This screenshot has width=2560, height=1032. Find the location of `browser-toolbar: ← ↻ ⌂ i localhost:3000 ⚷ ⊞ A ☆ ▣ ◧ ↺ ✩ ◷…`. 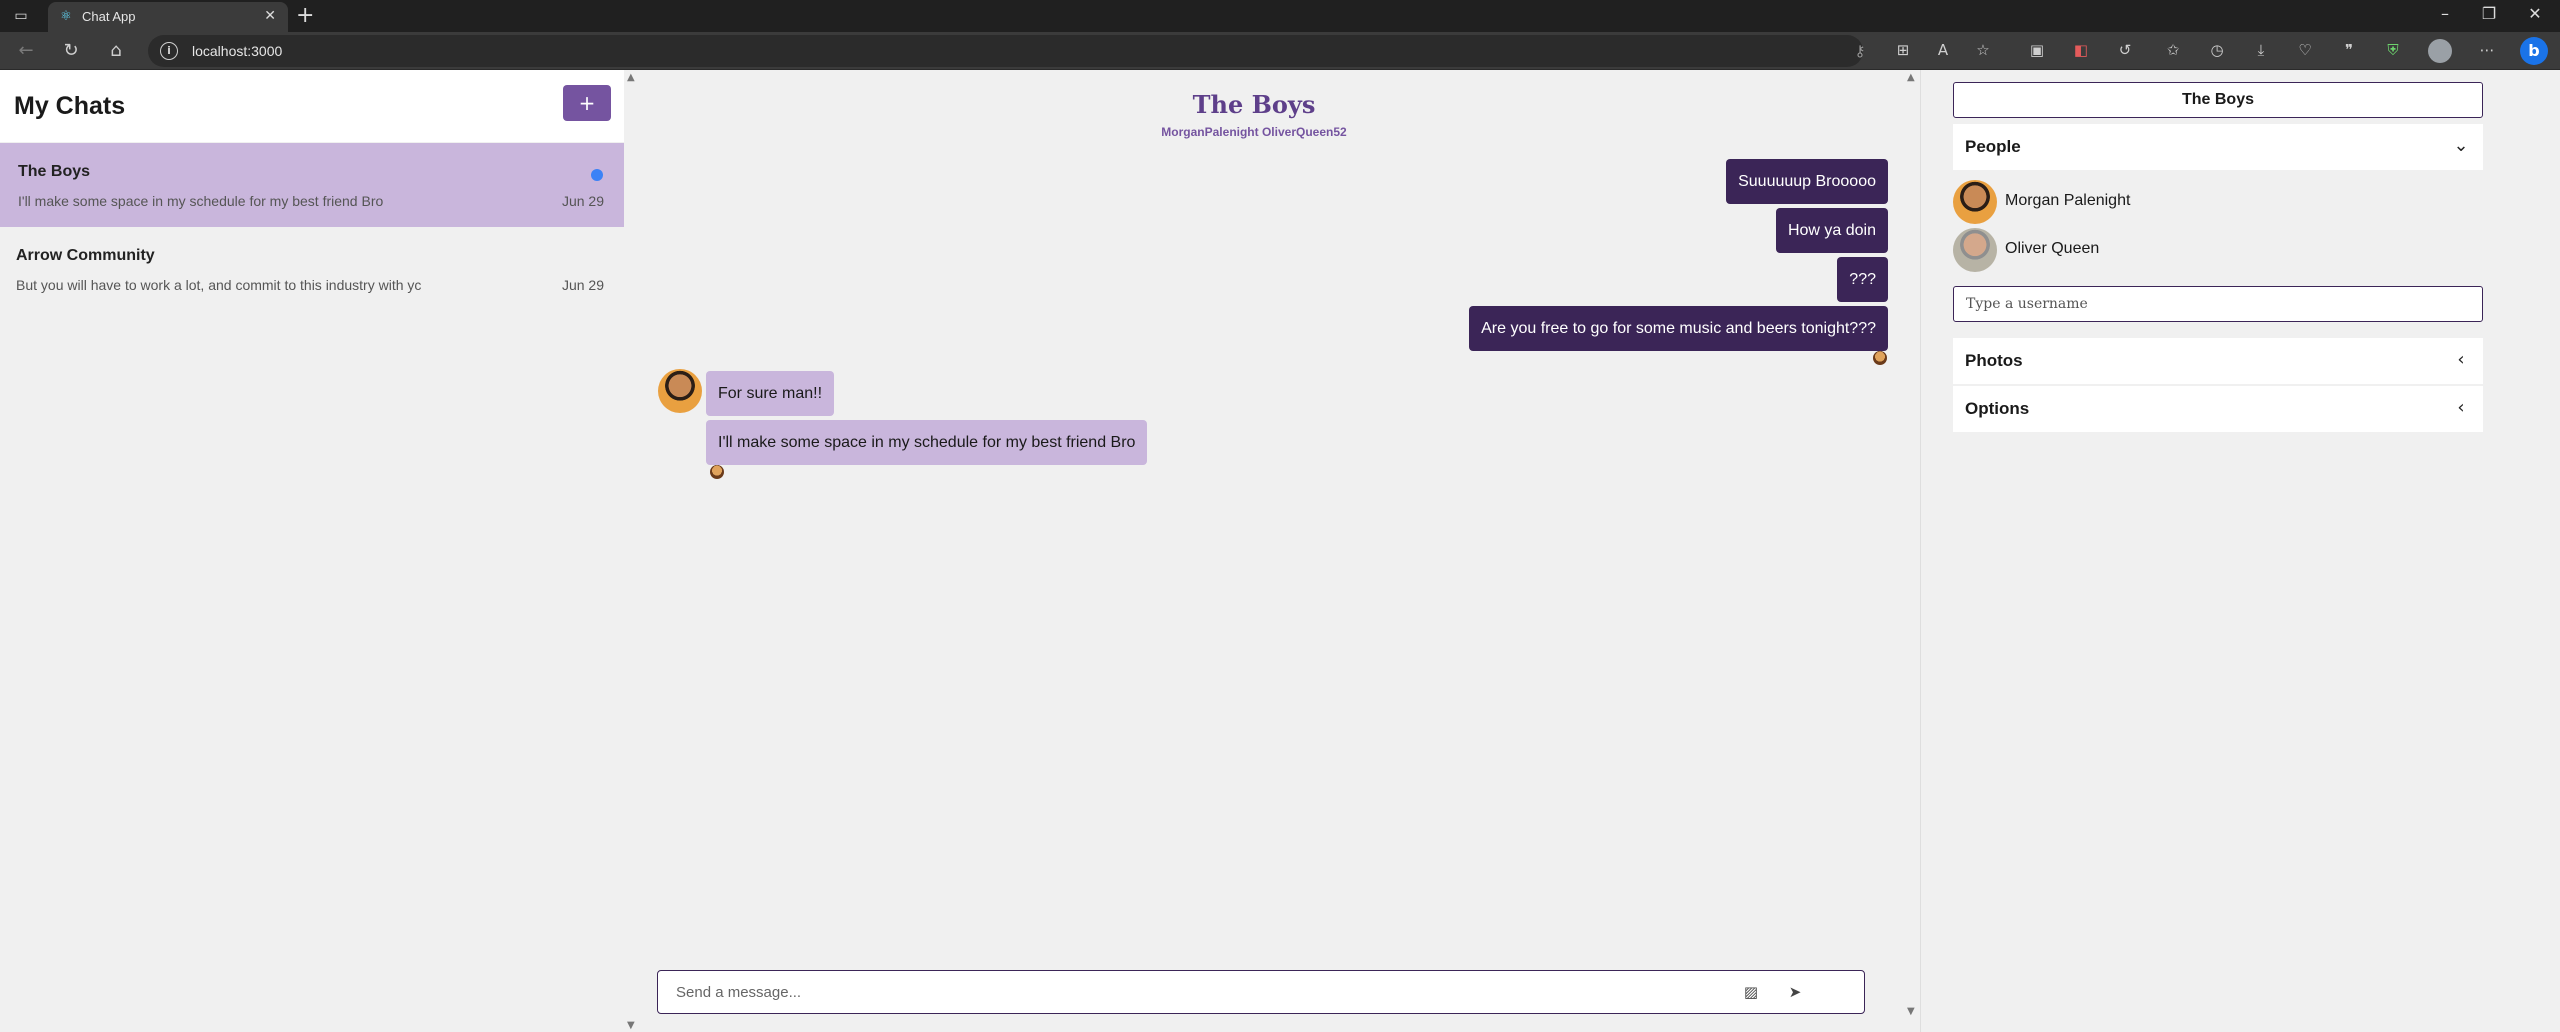

browser-toolbar: ← ↻ ⌂ i localhost:3000 ⚷ ⊞ A ☆ ▣ ◧ ↺ ✩ ◷… is located at coordinates (1280, 51).